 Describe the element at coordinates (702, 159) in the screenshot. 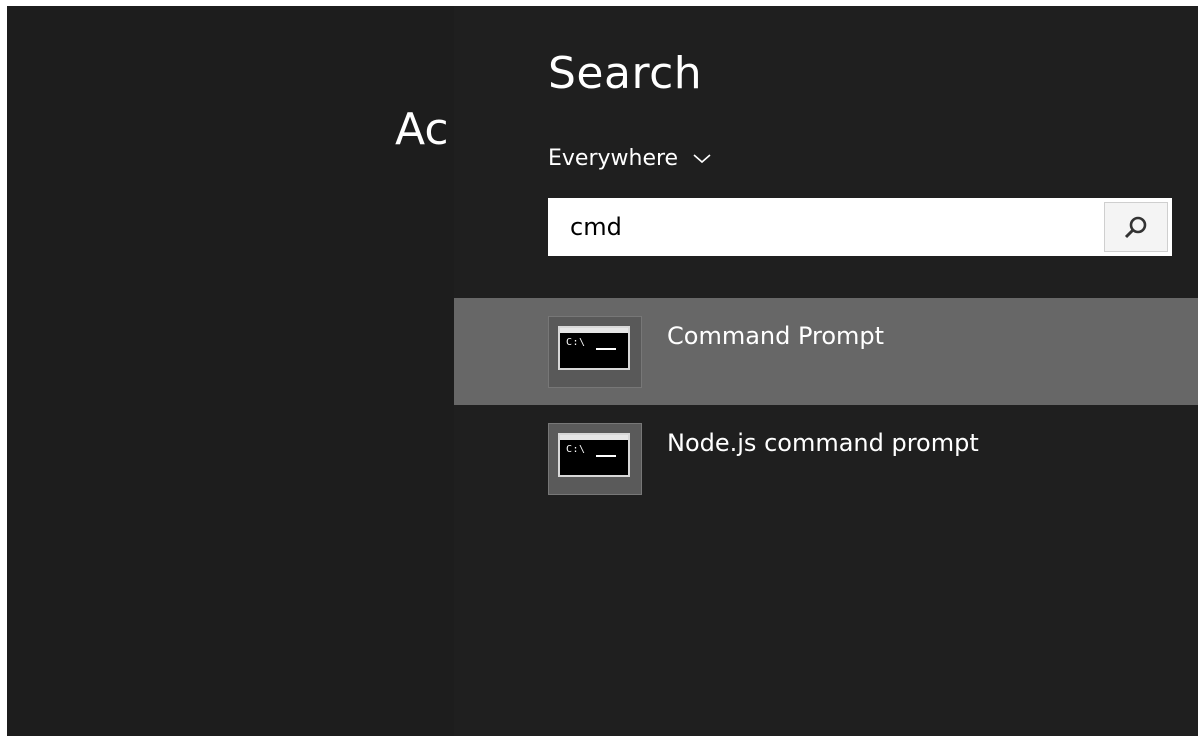

I see `chevron-down-icon` at that location.